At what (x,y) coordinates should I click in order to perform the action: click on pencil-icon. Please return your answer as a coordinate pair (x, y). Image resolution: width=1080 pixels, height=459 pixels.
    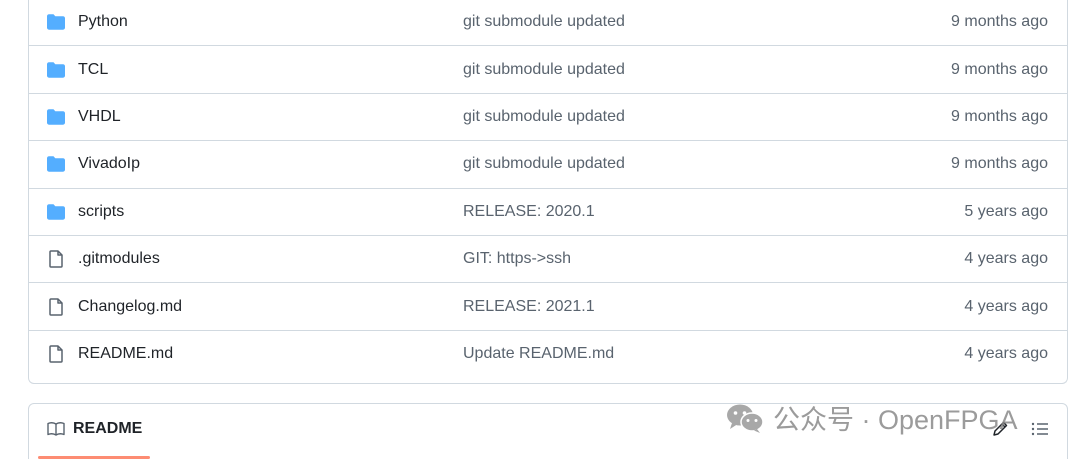
    Looking at the image, I should click on (1000, 429).